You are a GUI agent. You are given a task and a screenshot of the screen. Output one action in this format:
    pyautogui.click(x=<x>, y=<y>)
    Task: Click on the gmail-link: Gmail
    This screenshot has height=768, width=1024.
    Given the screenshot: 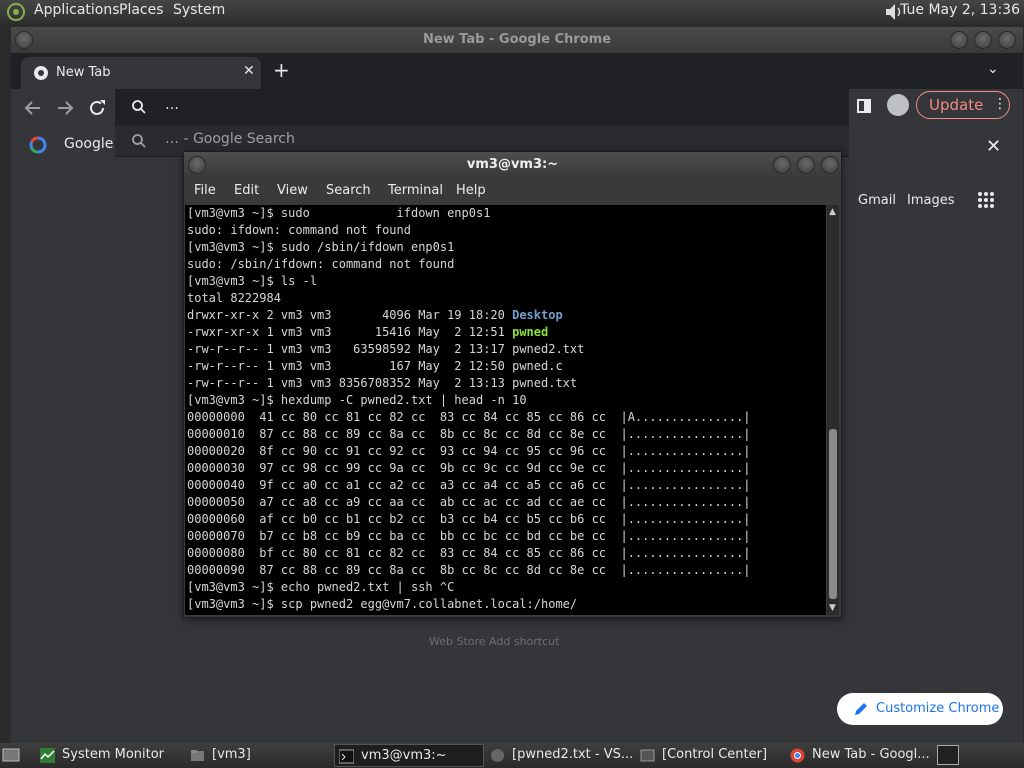 What is the action you would take?
    pyautogui.click(x=877, y=200)
    